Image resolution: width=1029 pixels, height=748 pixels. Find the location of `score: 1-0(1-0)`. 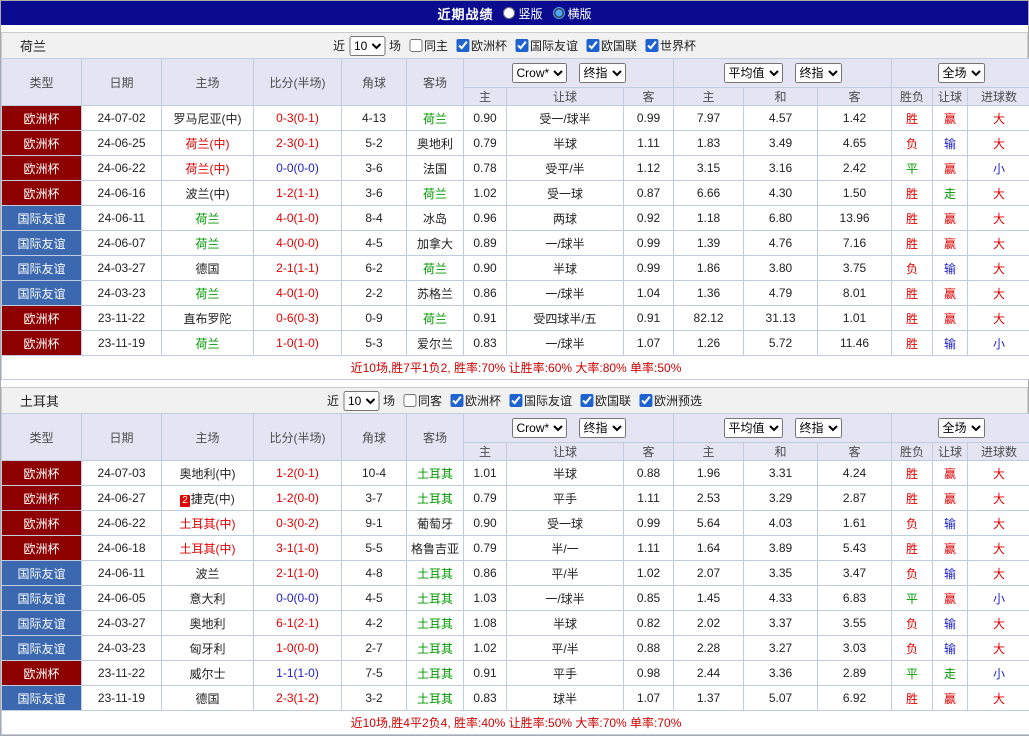

score: 1-0(1-0) is located at coordinates (297, 343).